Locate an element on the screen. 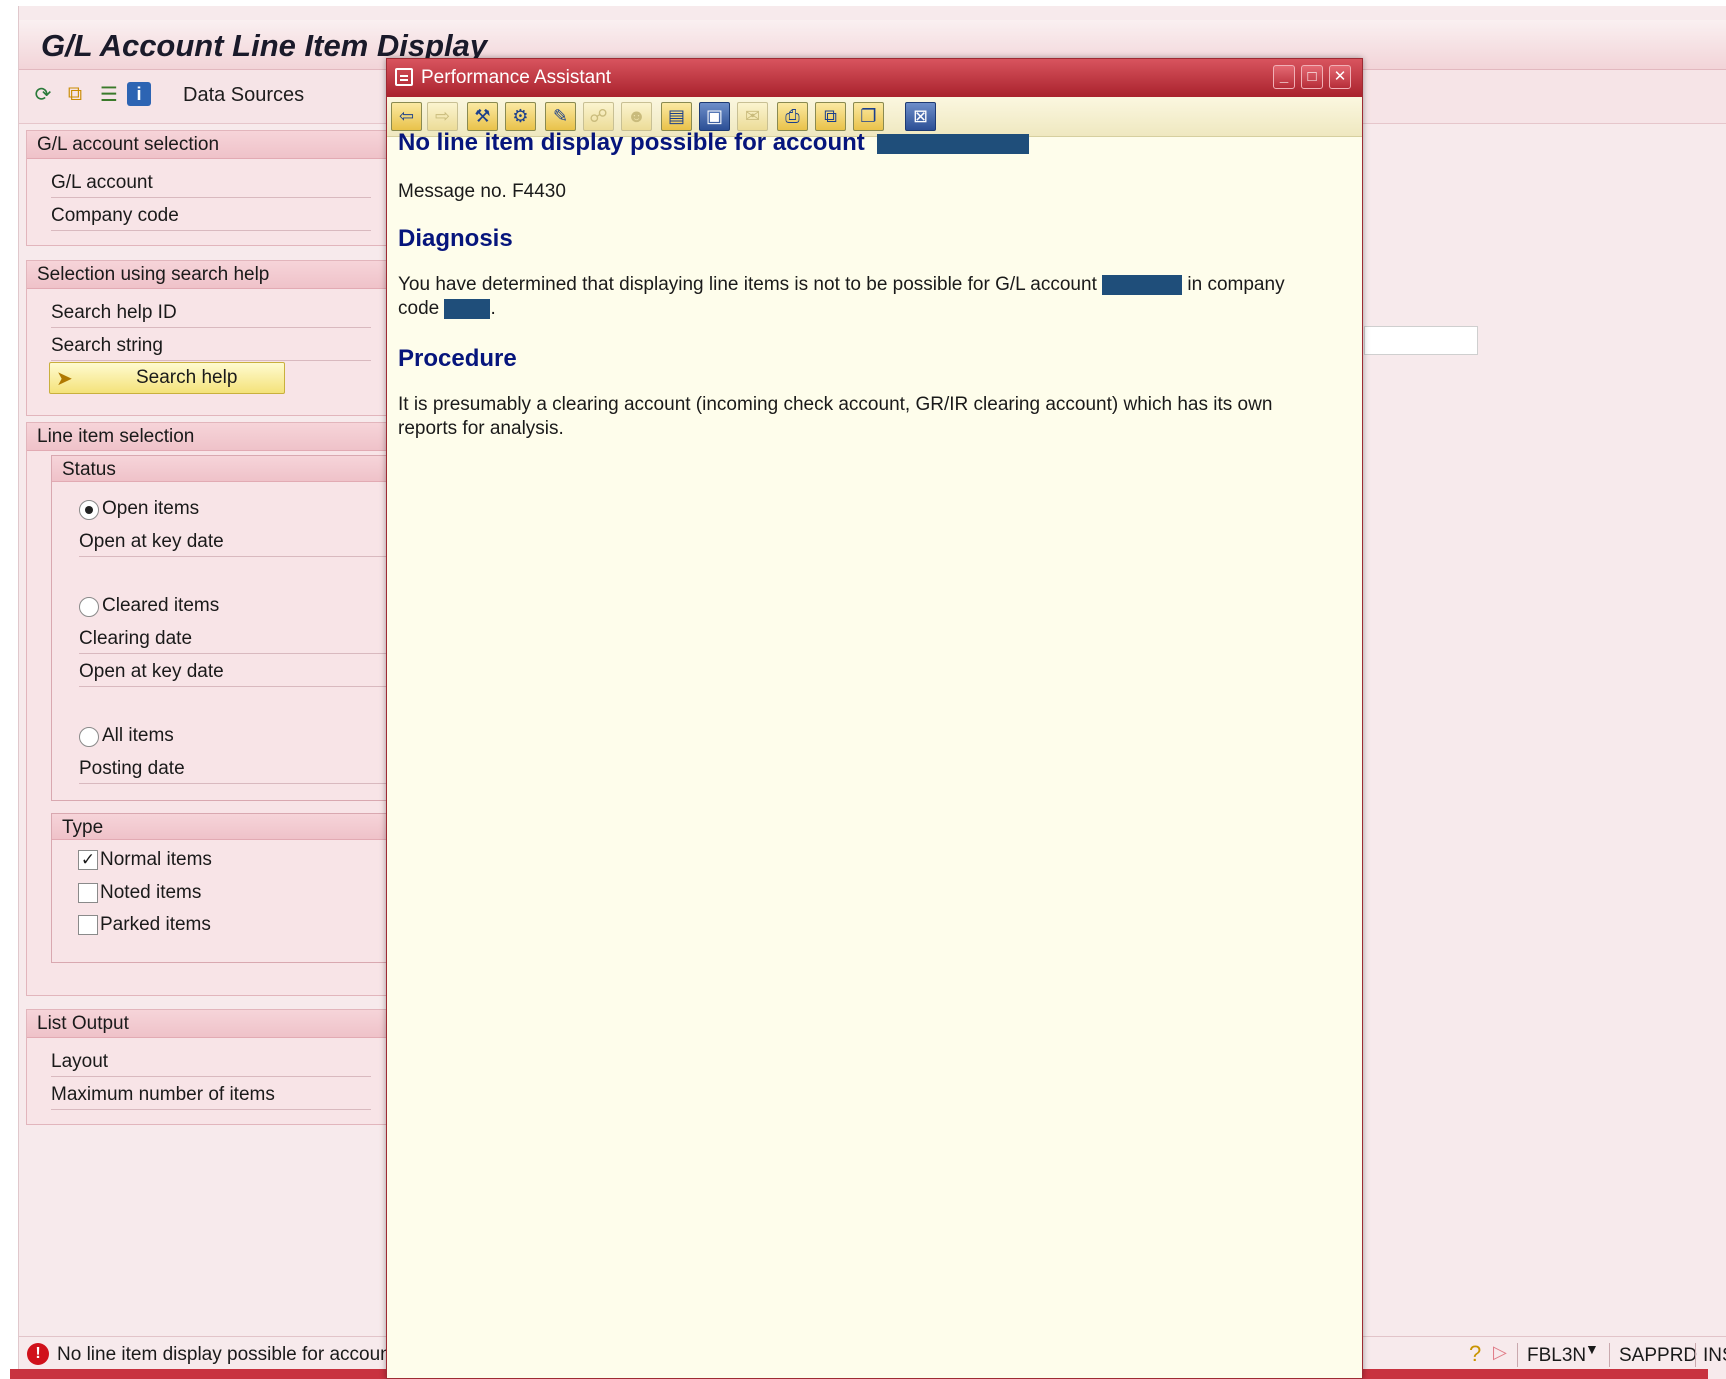  search-string-input is located at coordinates (1421, 340).